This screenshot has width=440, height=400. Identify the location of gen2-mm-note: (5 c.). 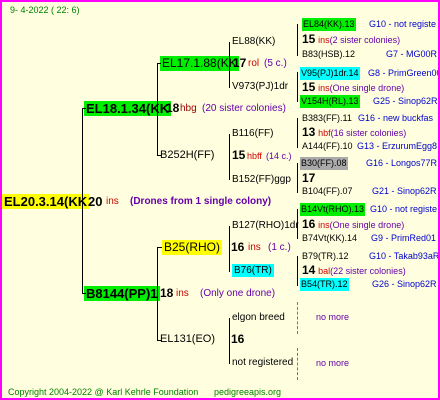
(275, 63).